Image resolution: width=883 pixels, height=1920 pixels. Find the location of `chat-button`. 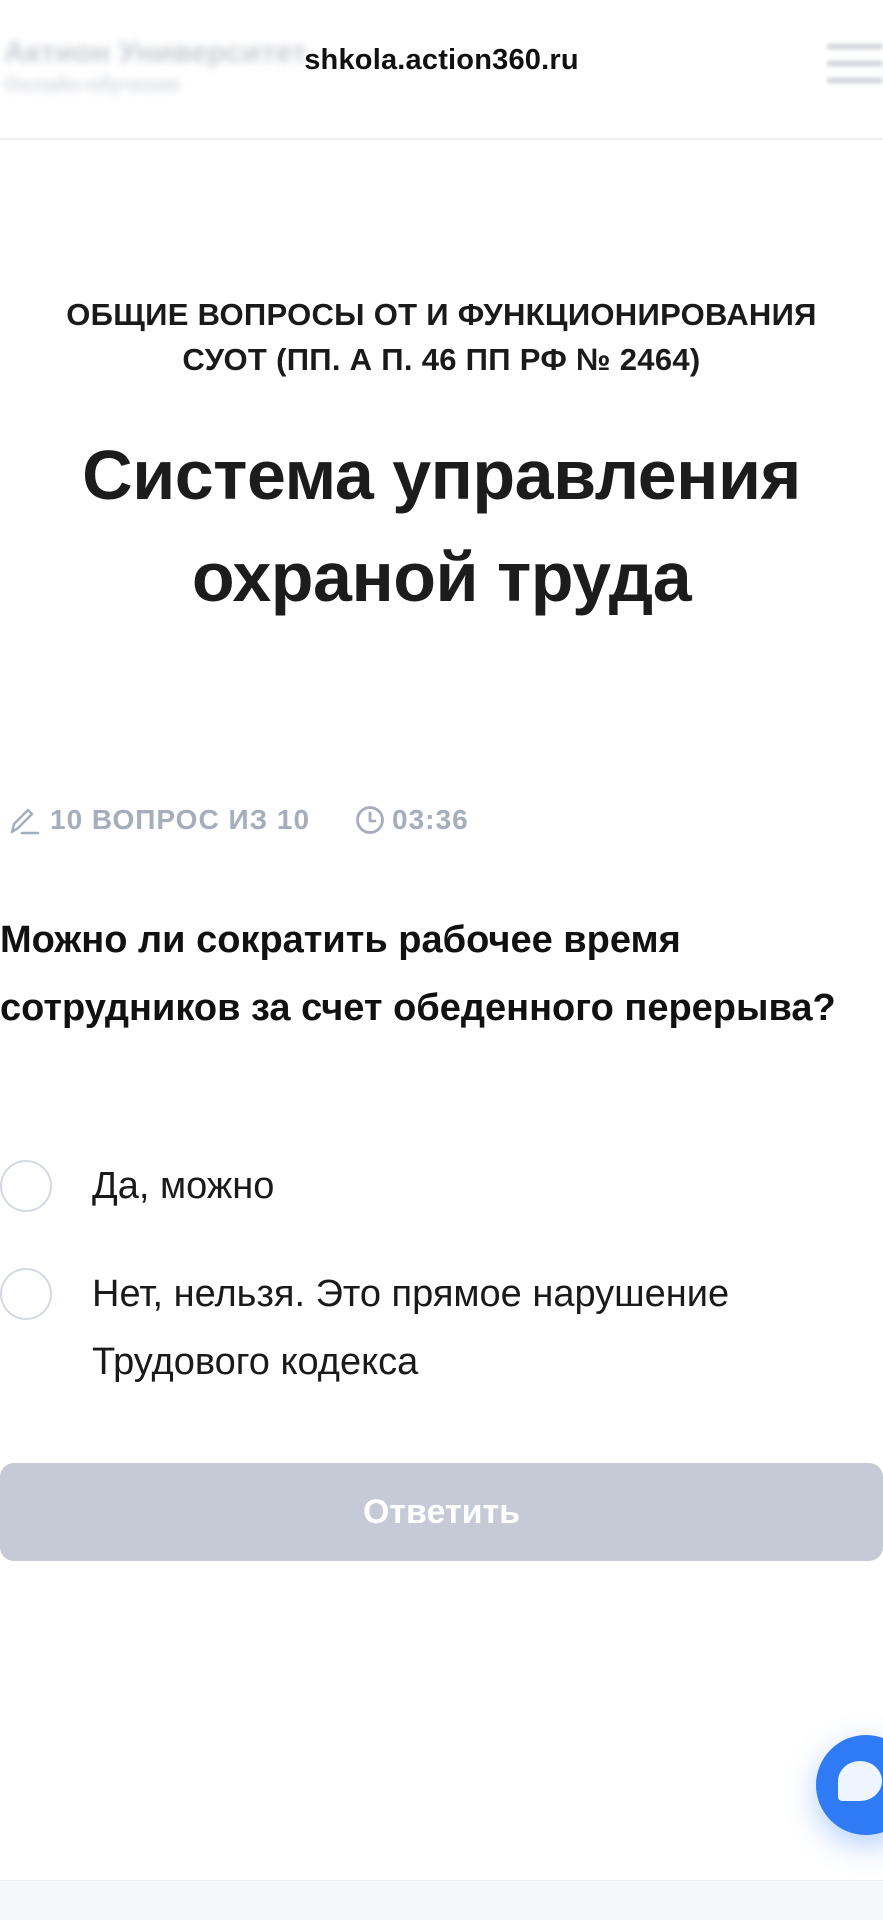

chat-button is located at coordinates (849, 1785).